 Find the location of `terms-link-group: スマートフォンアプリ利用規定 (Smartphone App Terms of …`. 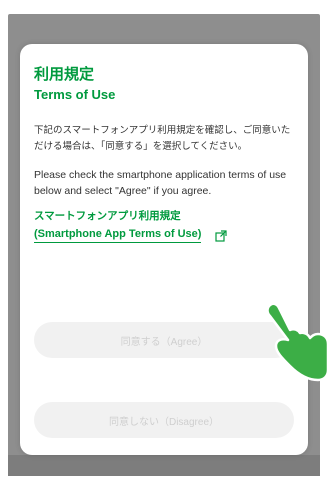

terms-link-group: スマートフォンアプリ利用規定 (Smartphone App Terms of … is located at coordinates (164, 226).